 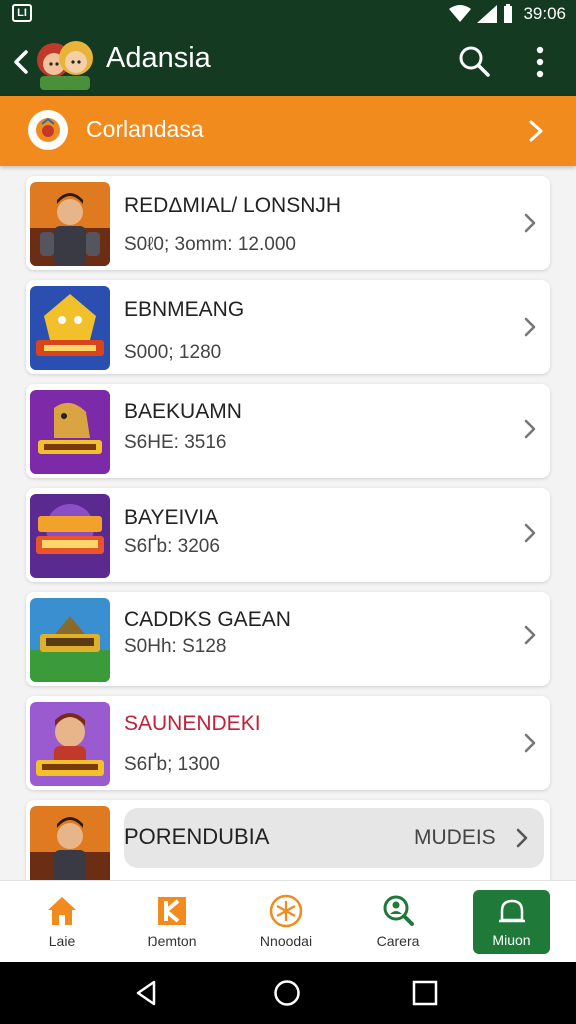 What do you see at coordinates (22, 13) in the screenshot?
I see `status-badge: LI` at bounding box center [22, 13].